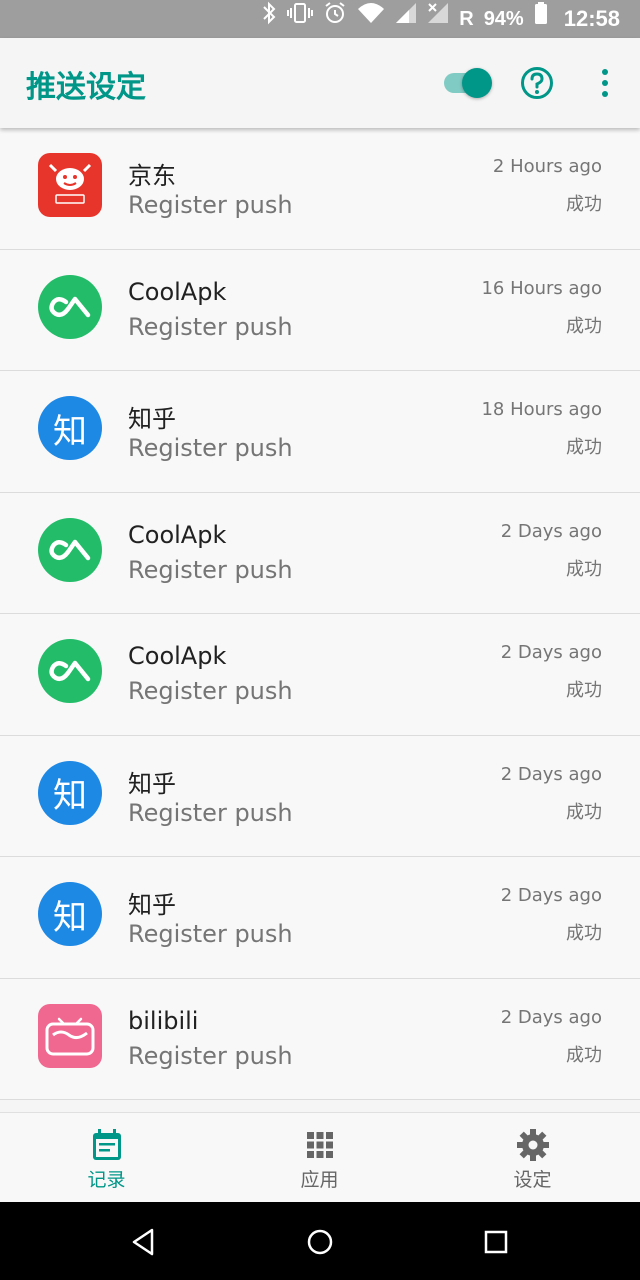  I want to click on list-item: CoolApk Register push 16 Hours ago 成功, so click(320, 310).